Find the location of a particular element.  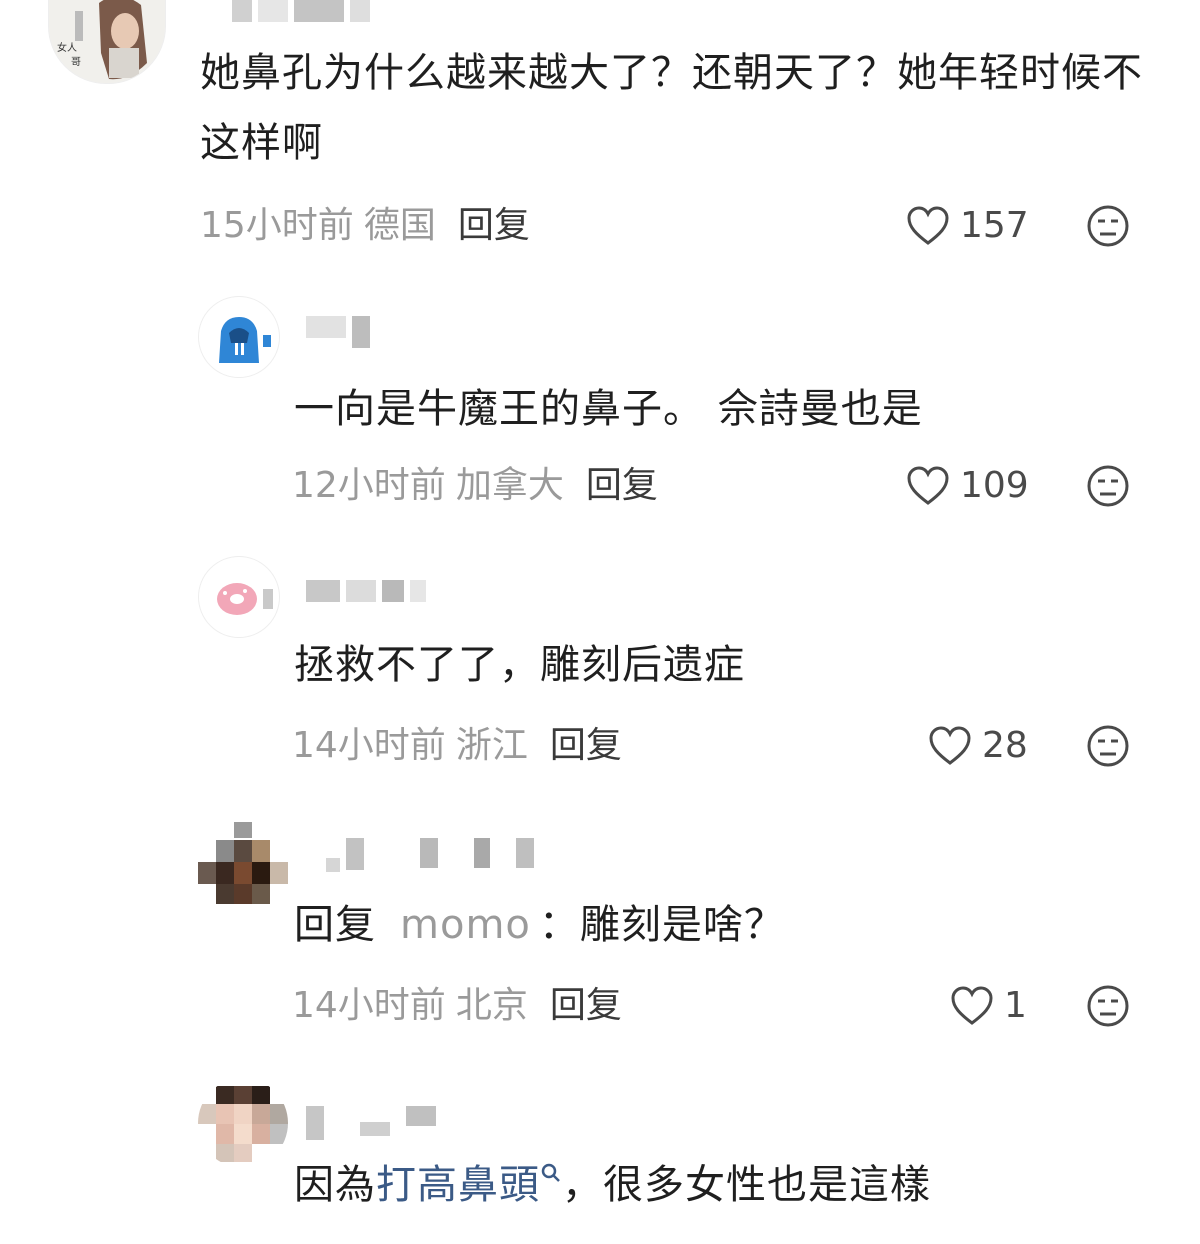

comment-text: 她鼻孔为什么越来越大了？还朝天了？她年轻时候不这样啊 is located at coordinates (671, 108).